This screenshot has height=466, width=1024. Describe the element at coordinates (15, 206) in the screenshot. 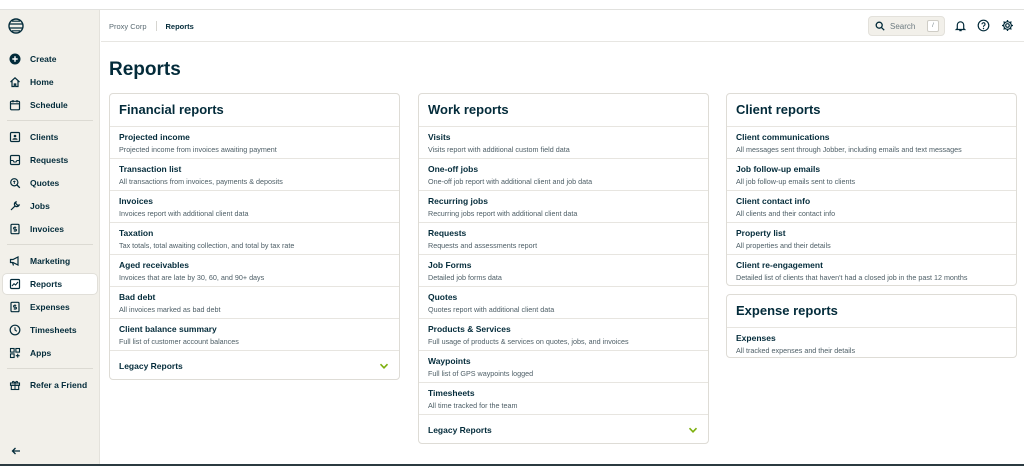

I see `jobs-icon` at that location.